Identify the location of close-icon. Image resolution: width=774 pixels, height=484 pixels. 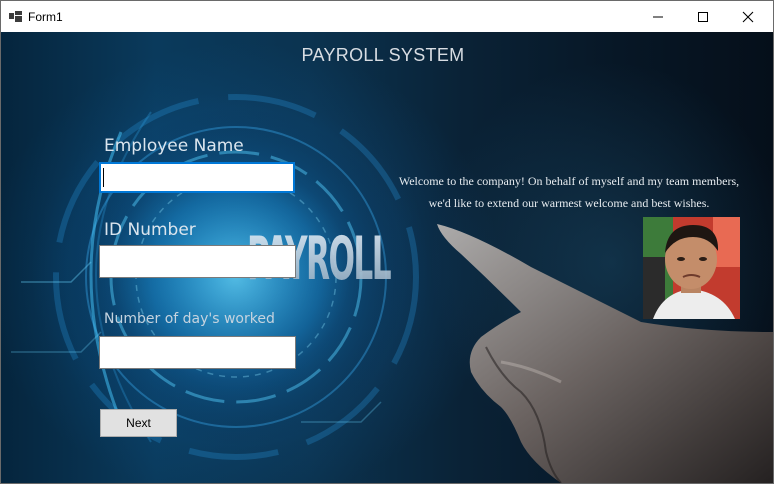
(748, 16).